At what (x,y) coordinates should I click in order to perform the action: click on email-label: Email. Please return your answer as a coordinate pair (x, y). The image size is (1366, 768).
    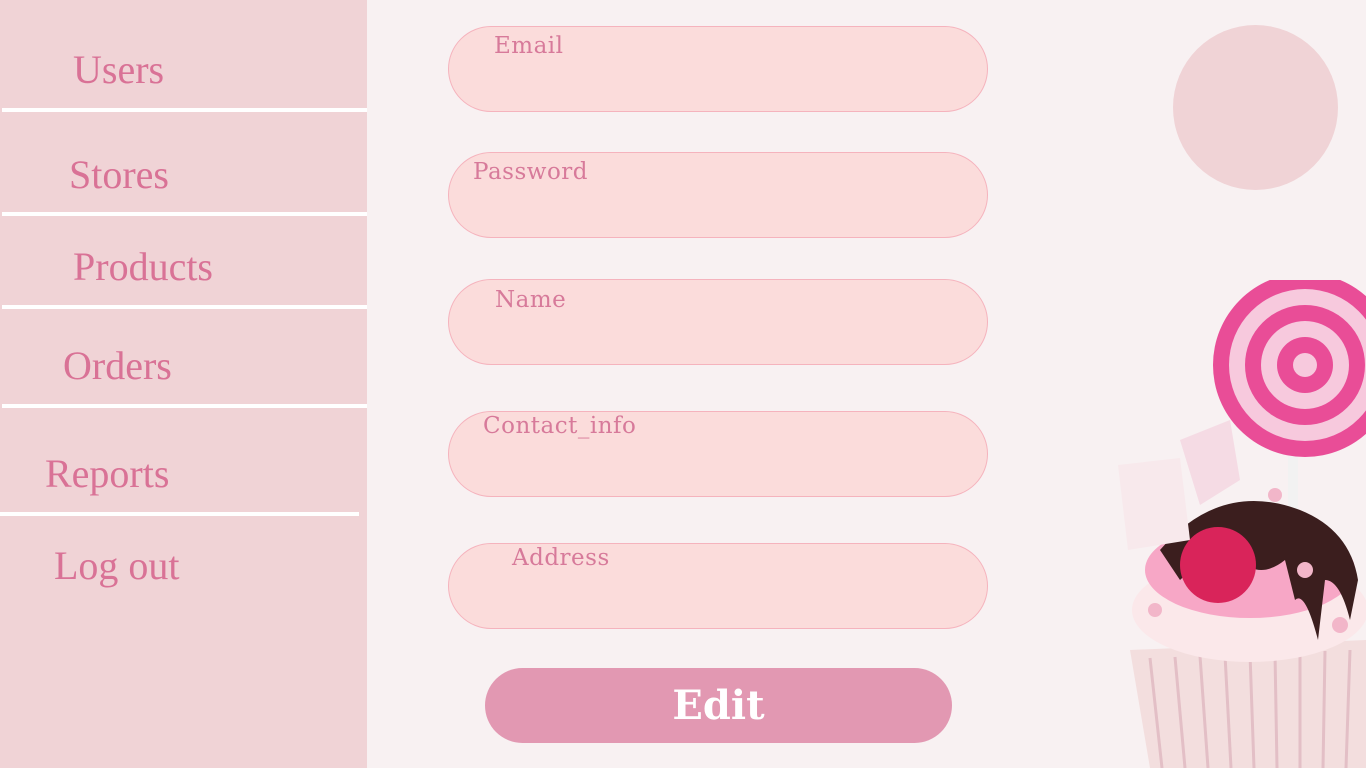
    Looking at the image, I should click on (529, 46).